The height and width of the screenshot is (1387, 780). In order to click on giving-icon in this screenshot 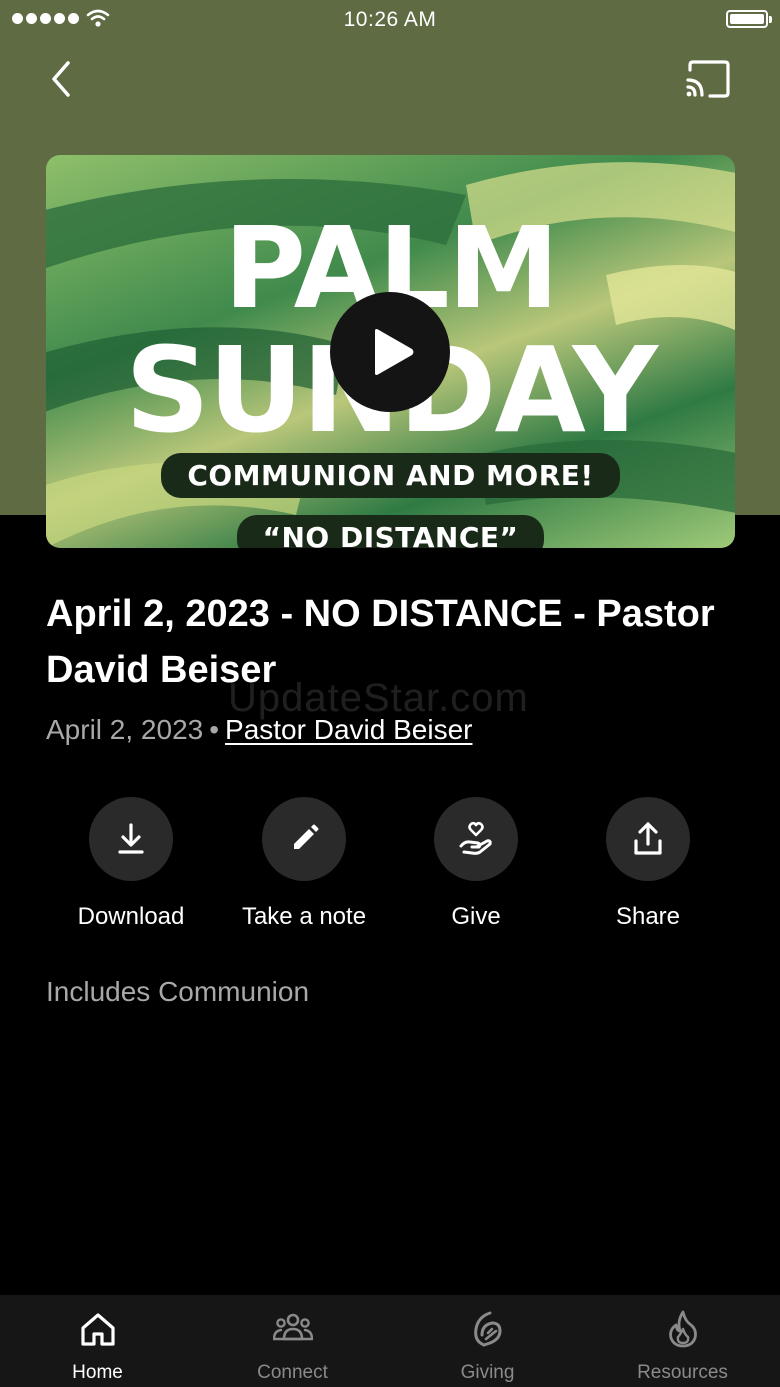, I will do `click(488, 1329)`.